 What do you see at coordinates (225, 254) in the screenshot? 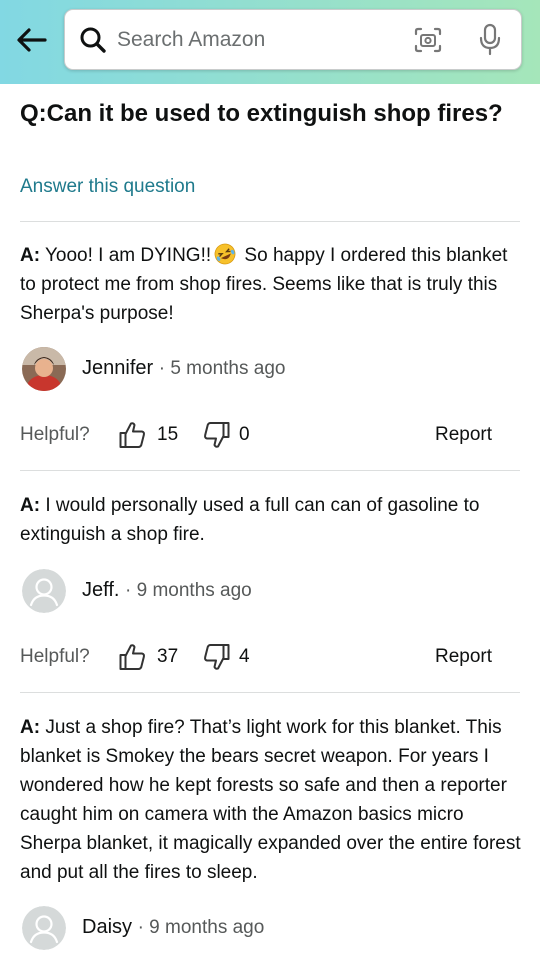
I see `rolling-on-floor-laughing-emoji-icon` at bounding box center [225, 254].